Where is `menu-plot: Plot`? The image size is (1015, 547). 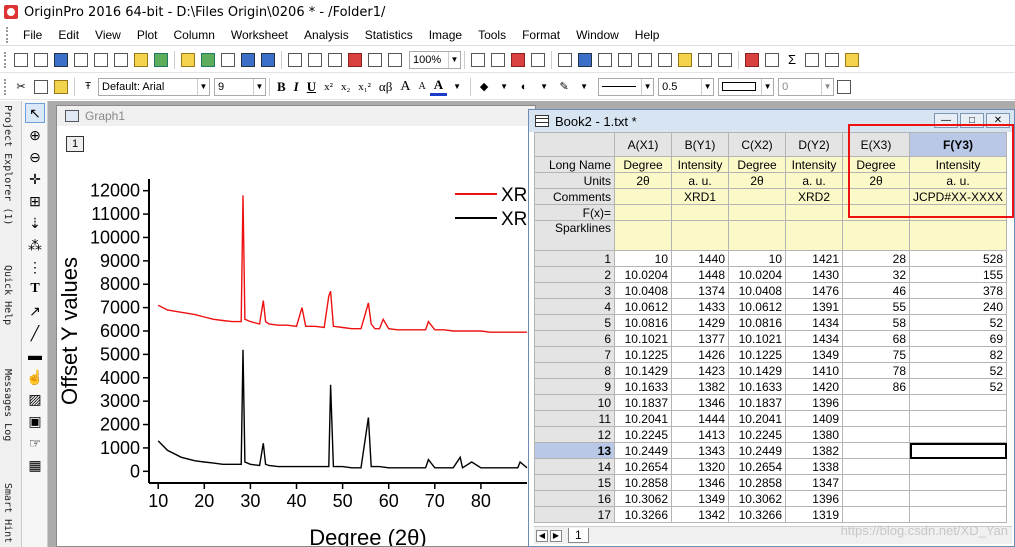
menu-plot: Plot is located at coordinates (147, 35).